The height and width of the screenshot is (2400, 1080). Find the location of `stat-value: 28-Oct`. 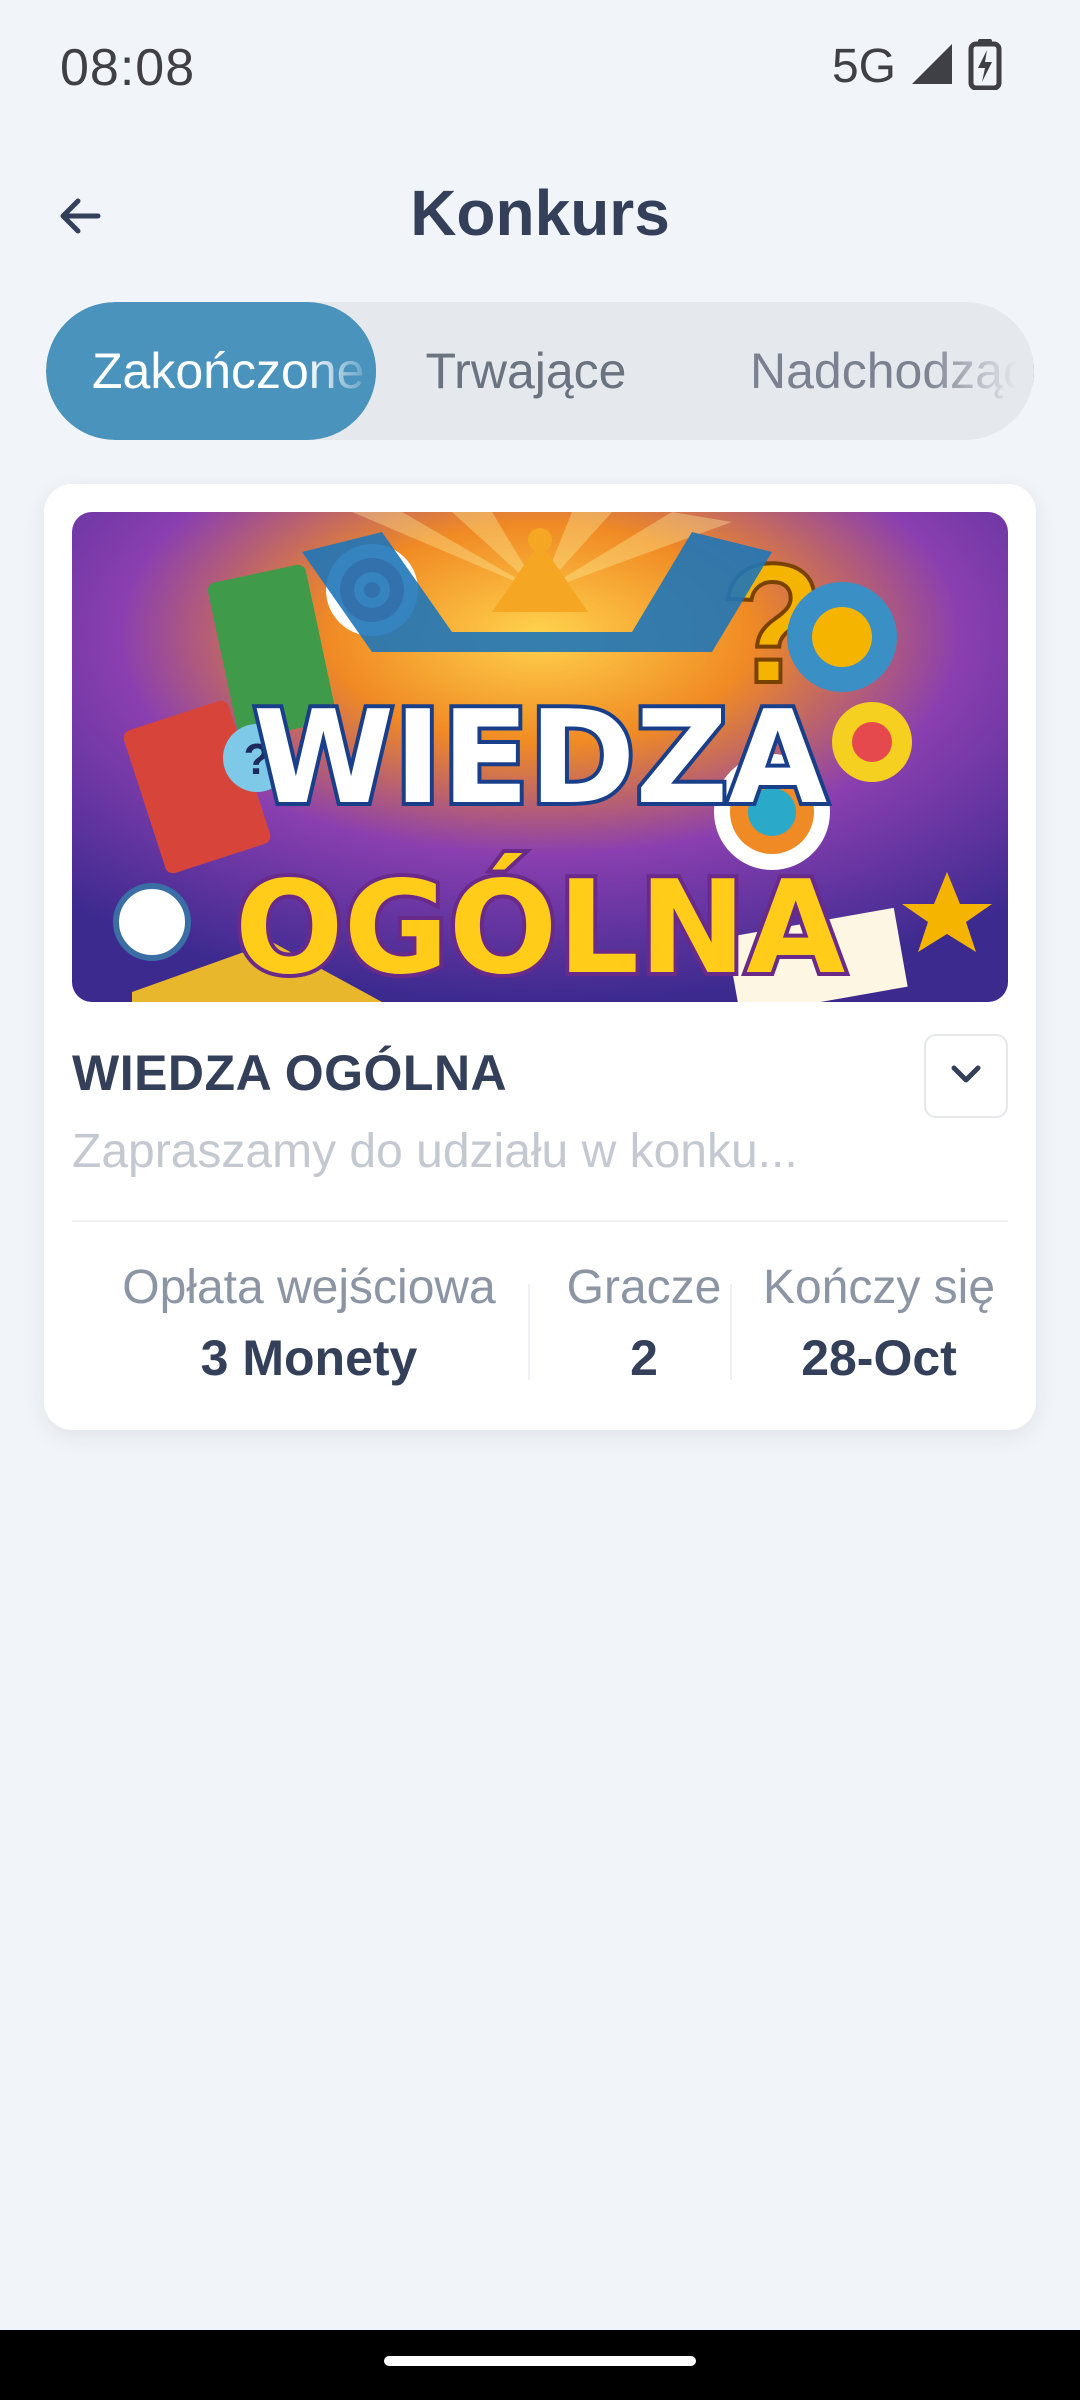

stat-value: 28-Oct is located at coordinates (879, 1358).